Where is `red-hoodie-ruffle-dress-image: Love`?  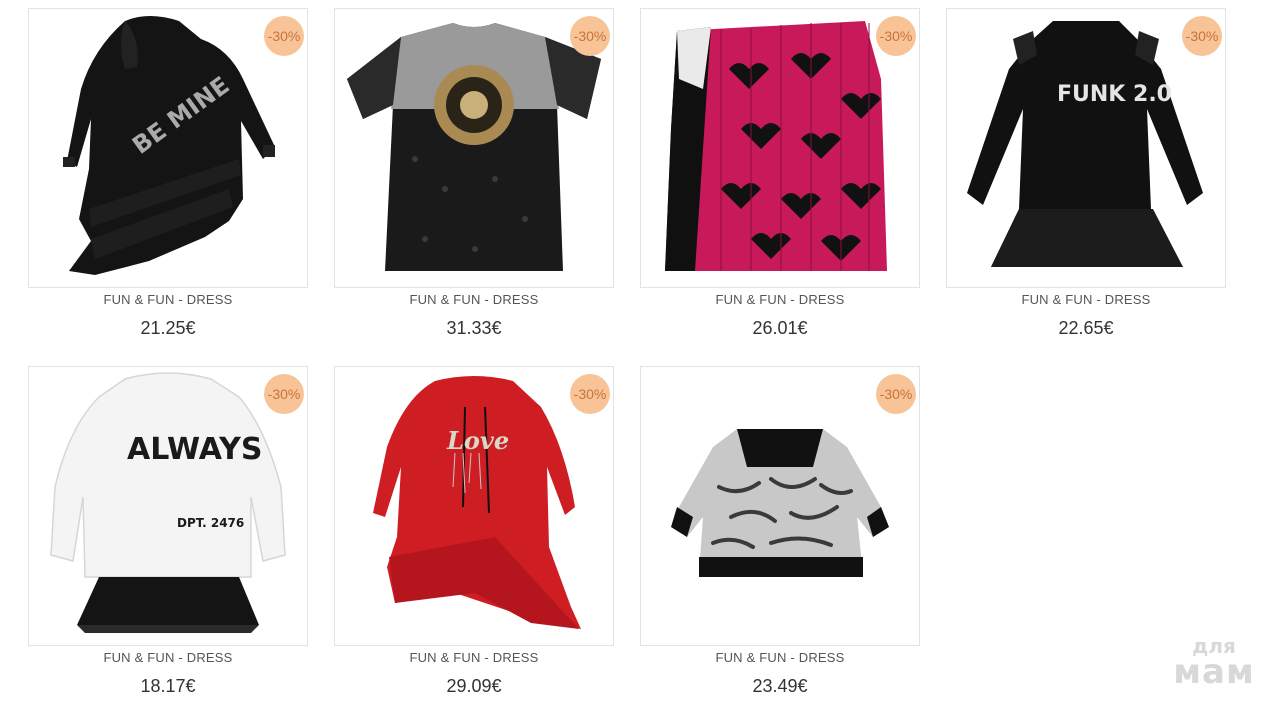 red-hoodie-ruffle-dress-image: Love is located at coordinates (477, 502).